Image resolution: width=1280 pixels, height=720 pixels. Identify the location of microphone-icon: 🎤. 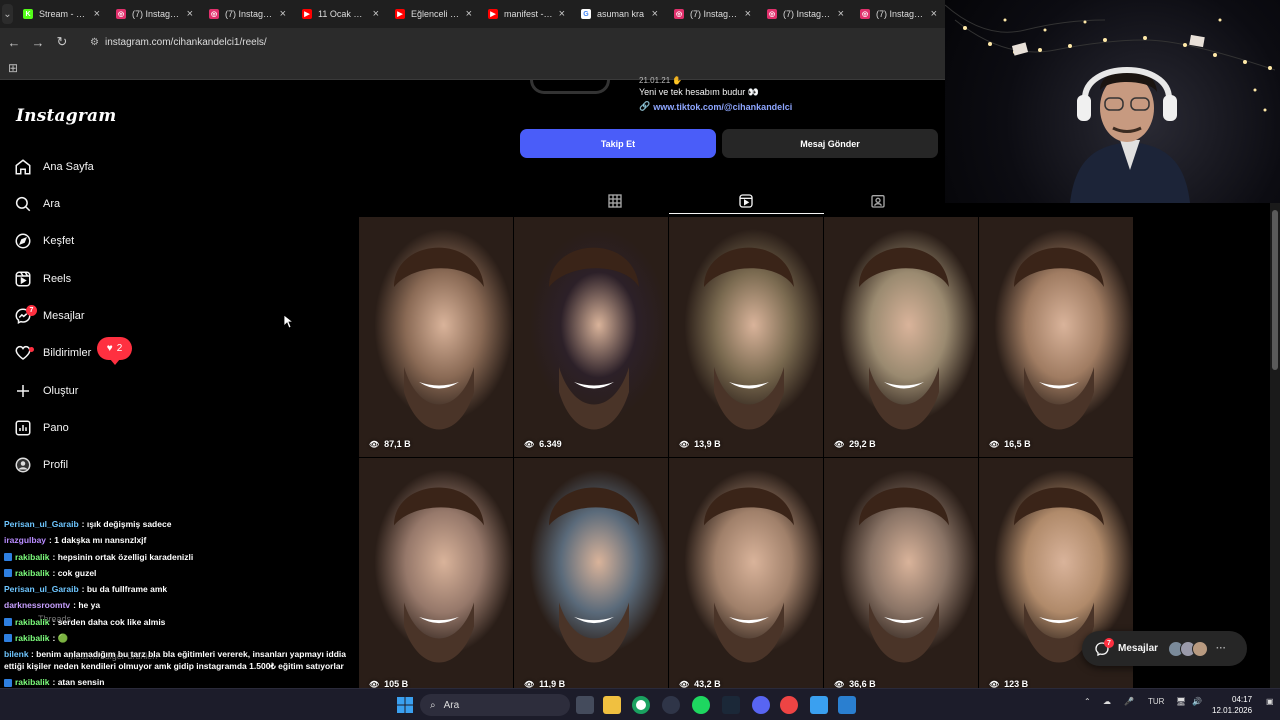
(1129, 701).